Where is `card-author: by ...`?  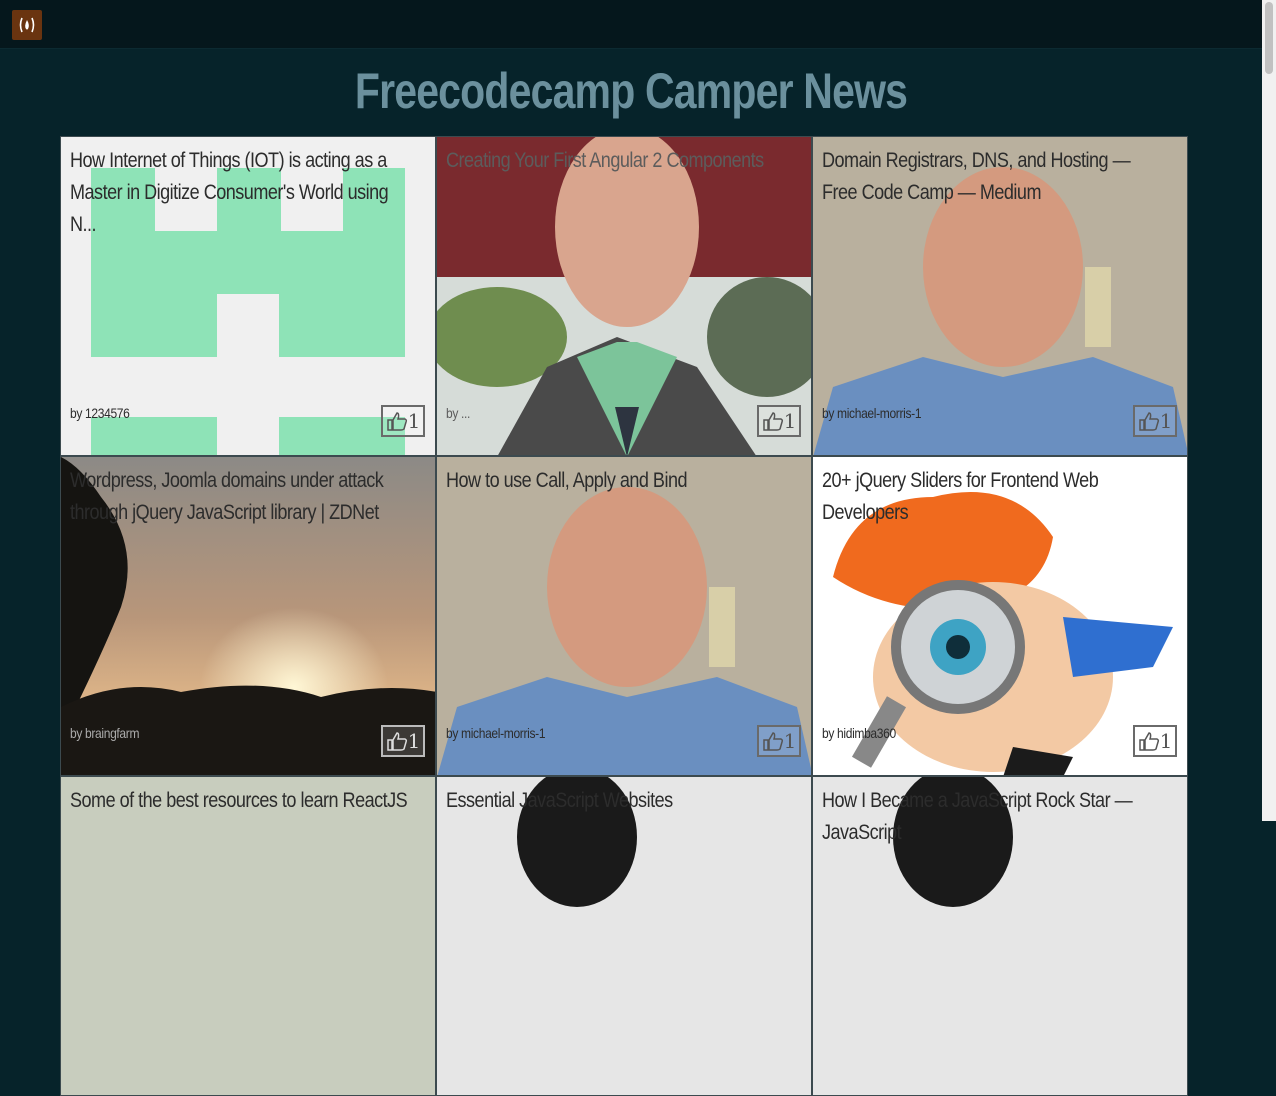
card-author: by ... is located at coordinates (458, 413).